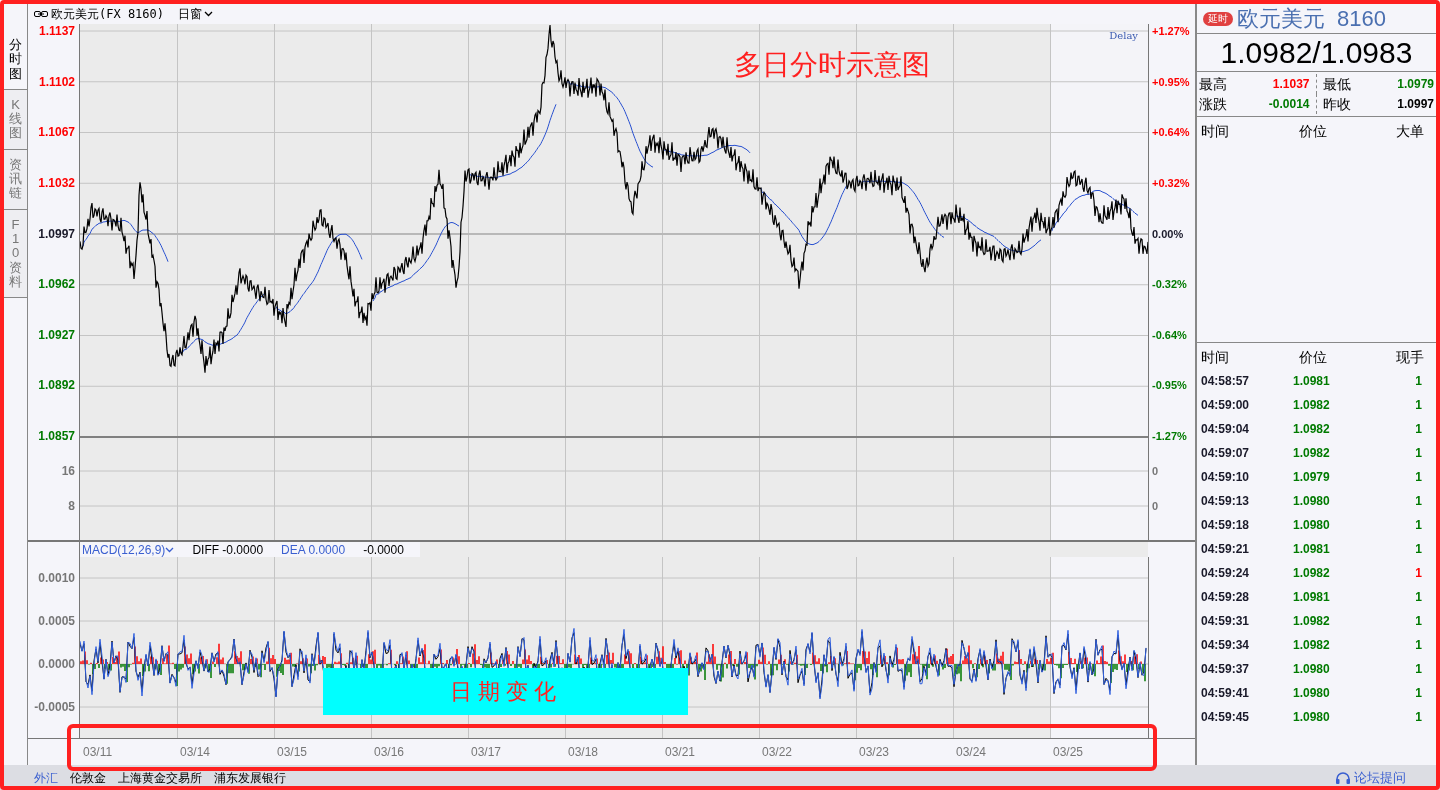 This screenshot has height=790, width=1440. Describe the element at coordinates (680, 752) in the screenshot. I see `date-label: 03/21` at that location.